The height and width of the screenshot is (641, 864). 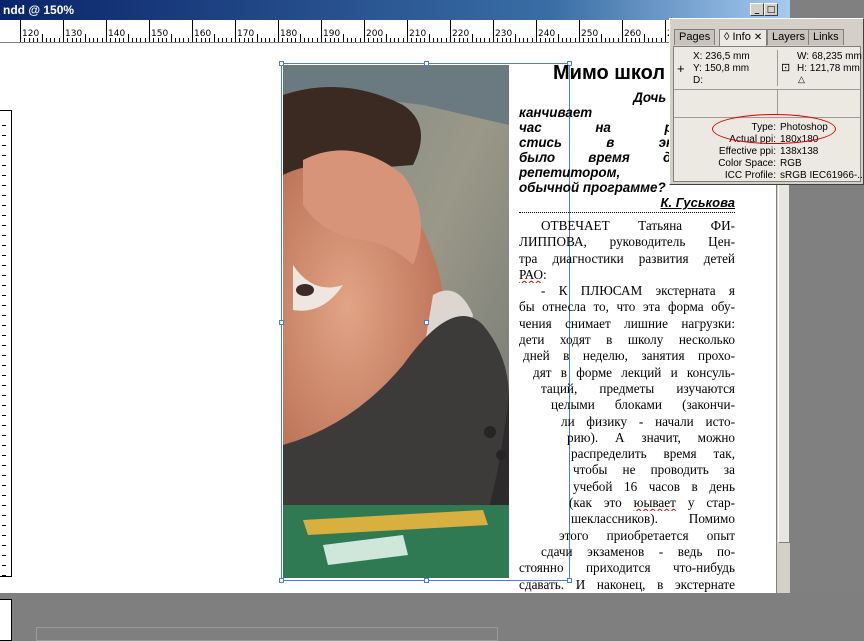 I want to click on article-divider, so click(x=627, y=212).